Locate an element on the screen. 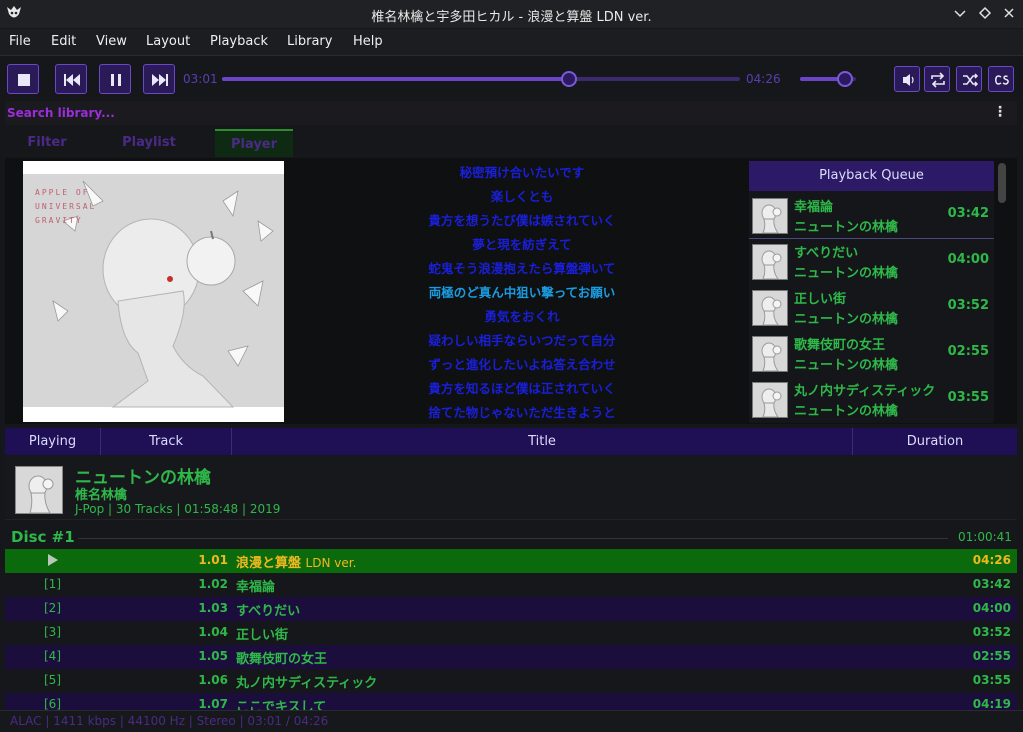 This screenshot has height=732, width=1023. shuffle-icon is located at coordinates (971, 80).